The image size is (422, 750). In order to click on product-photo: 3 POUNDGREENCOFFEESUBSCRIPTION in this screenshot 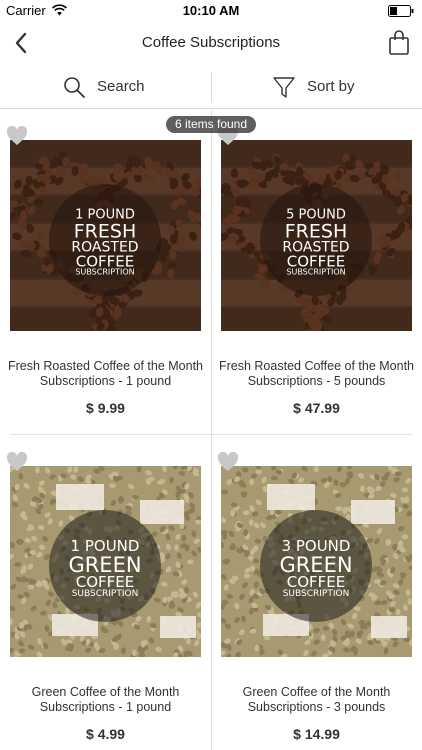, I will do `click(316, 561)`.